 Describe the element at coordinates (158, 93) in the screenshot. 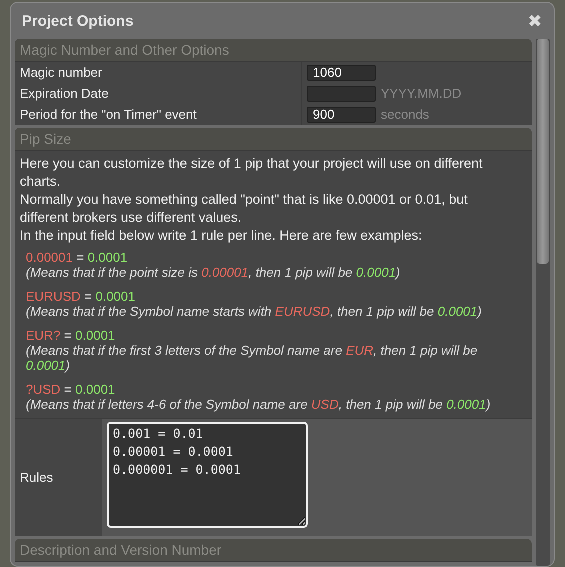

I see `field-label: Expiration Date` at that location.